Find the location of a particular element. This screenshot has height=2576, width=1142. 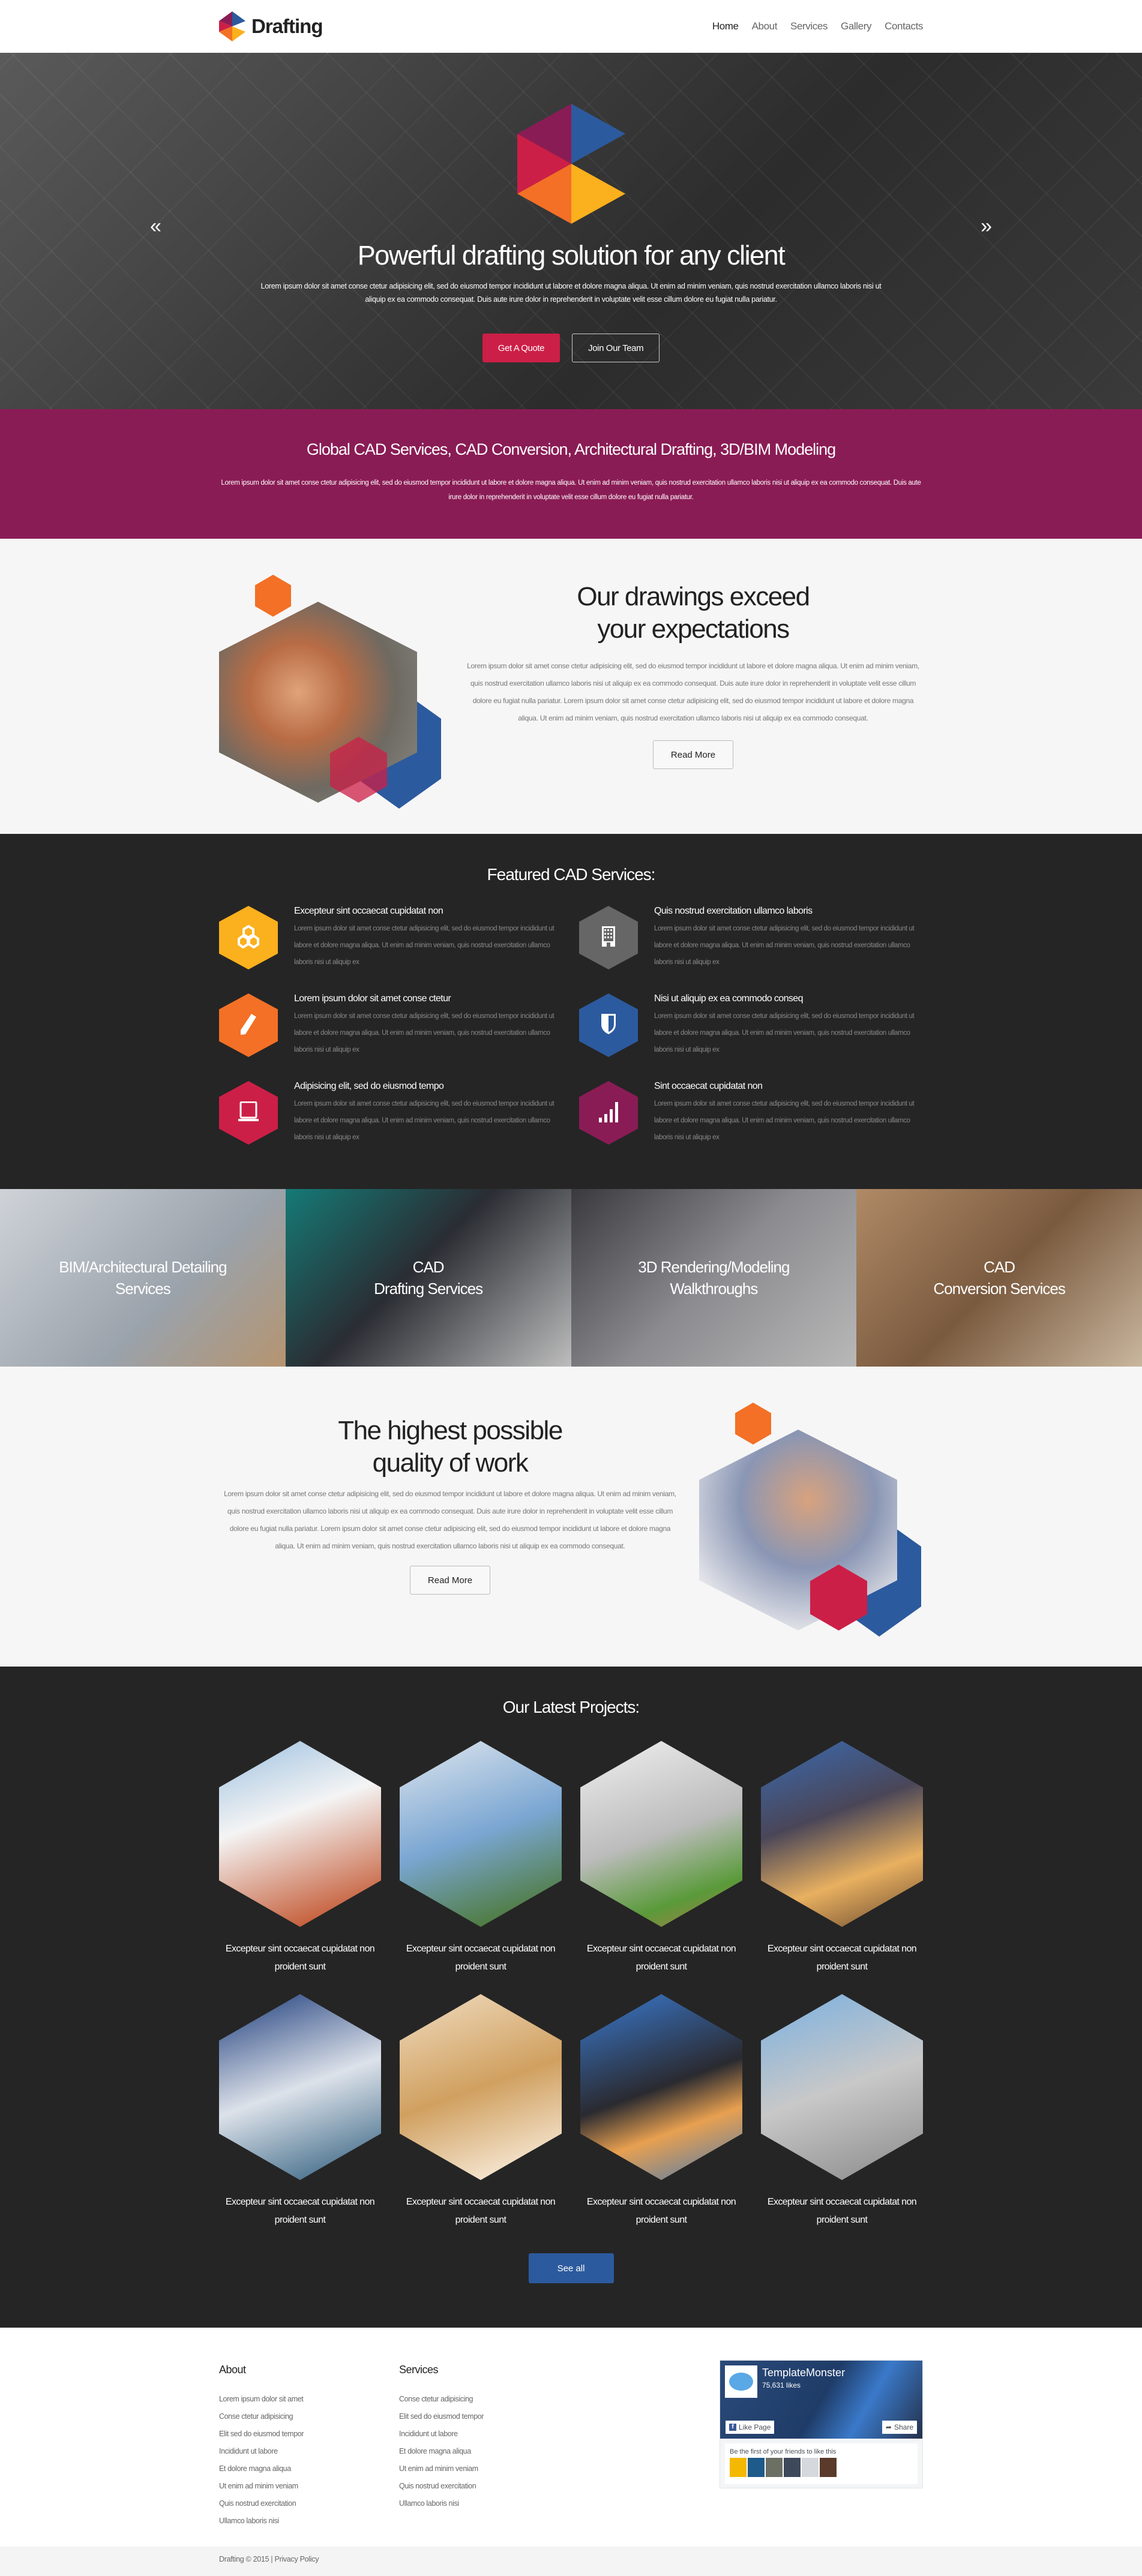

footer-about-title: About is located at coordinates (232, 2370).